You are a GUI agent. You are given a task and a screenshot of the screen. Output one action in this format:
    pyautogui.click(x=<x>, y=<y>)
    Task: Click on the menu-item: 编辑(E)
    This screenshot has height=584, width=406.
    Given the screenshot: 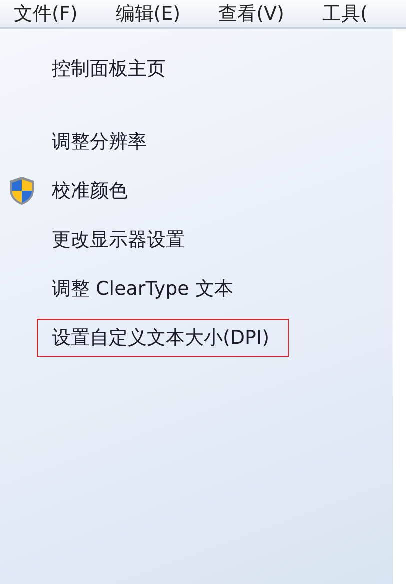 What is the action you would take?
    pyautogui.click(x=141, y=15)
    